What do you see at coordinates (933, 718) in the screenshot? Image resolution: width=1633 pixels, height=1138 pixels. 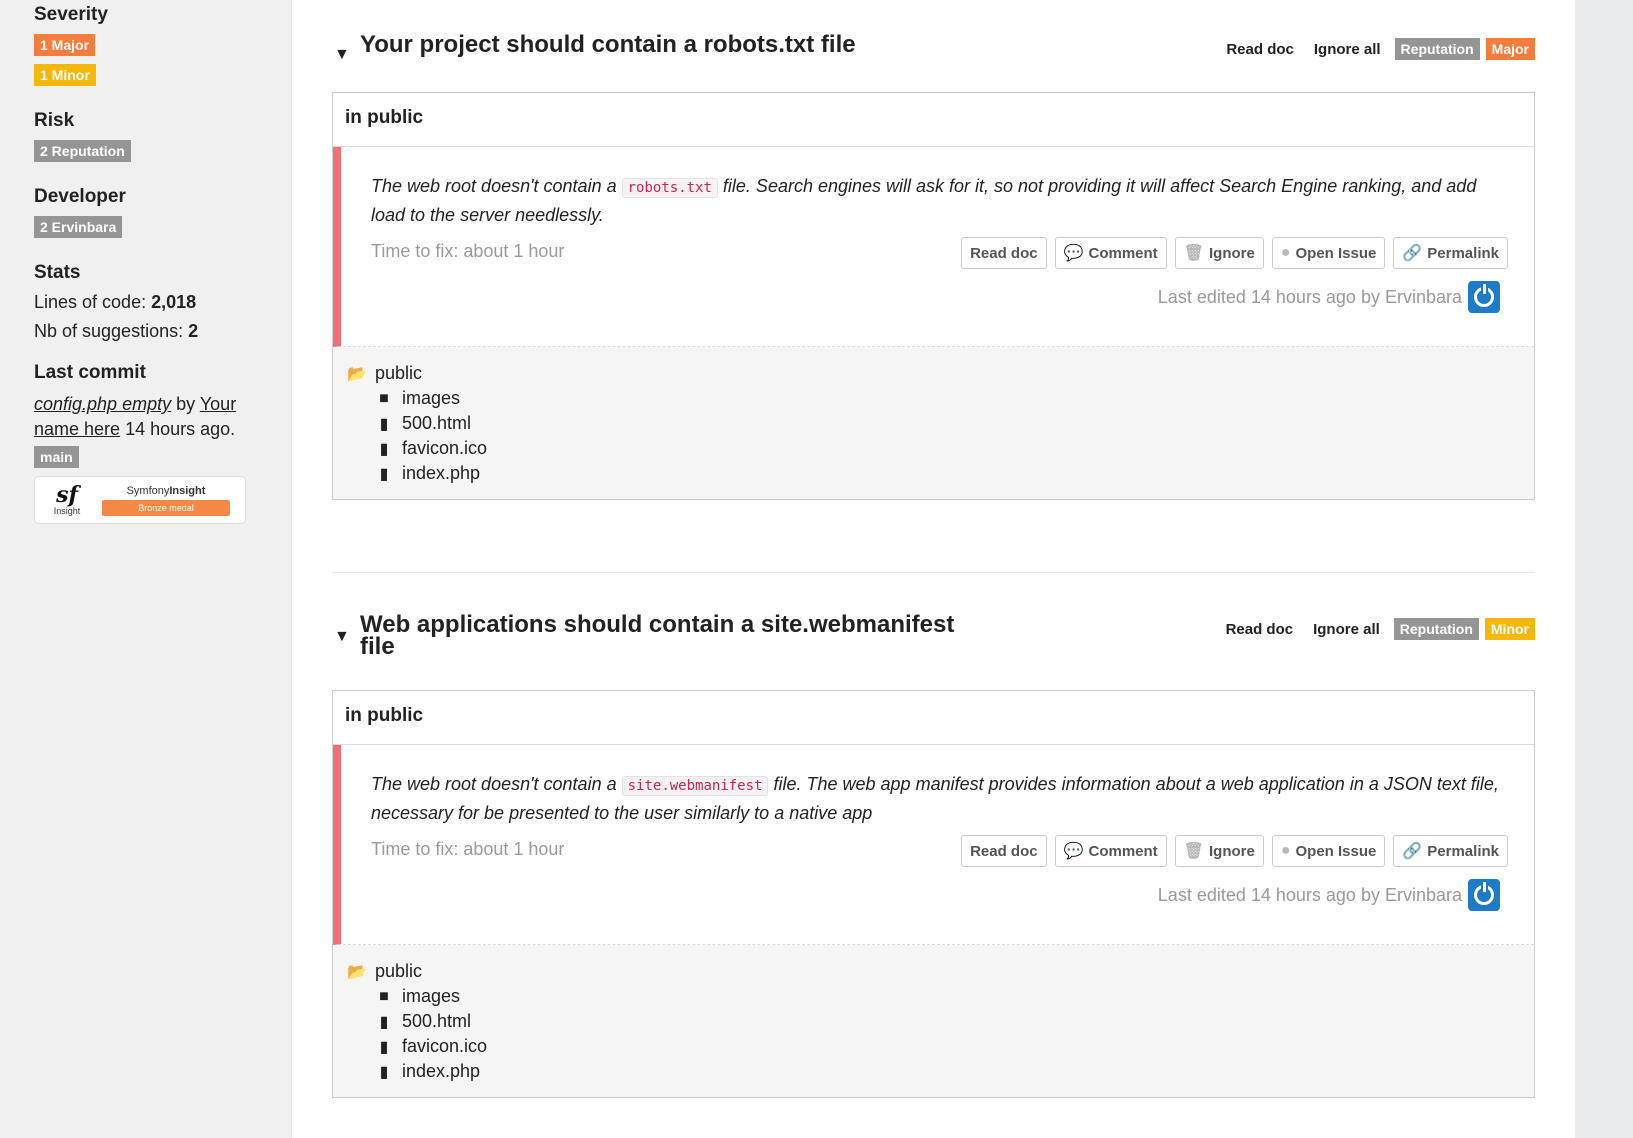 I see `violation-location: in public` at bounding box center [933, 718].